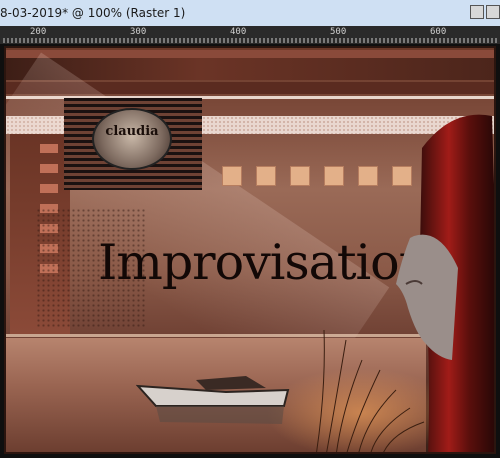 The width and height of the screenshot is (500, 458). I want to click on ruler-label-400: 400, so click(238, 32).